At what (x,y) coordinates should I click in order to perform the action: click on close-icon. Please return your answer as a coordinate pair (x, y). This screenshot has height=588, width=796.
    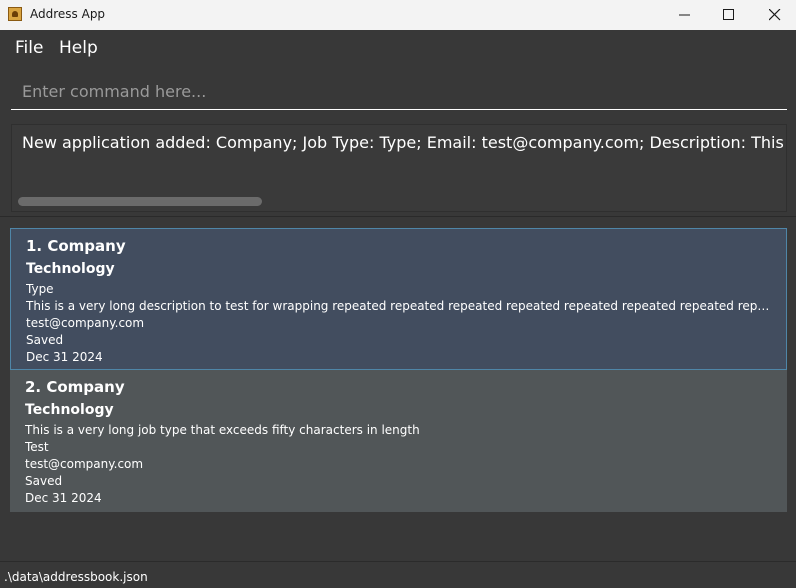
    Looking at the image, I should click on (775, 15).